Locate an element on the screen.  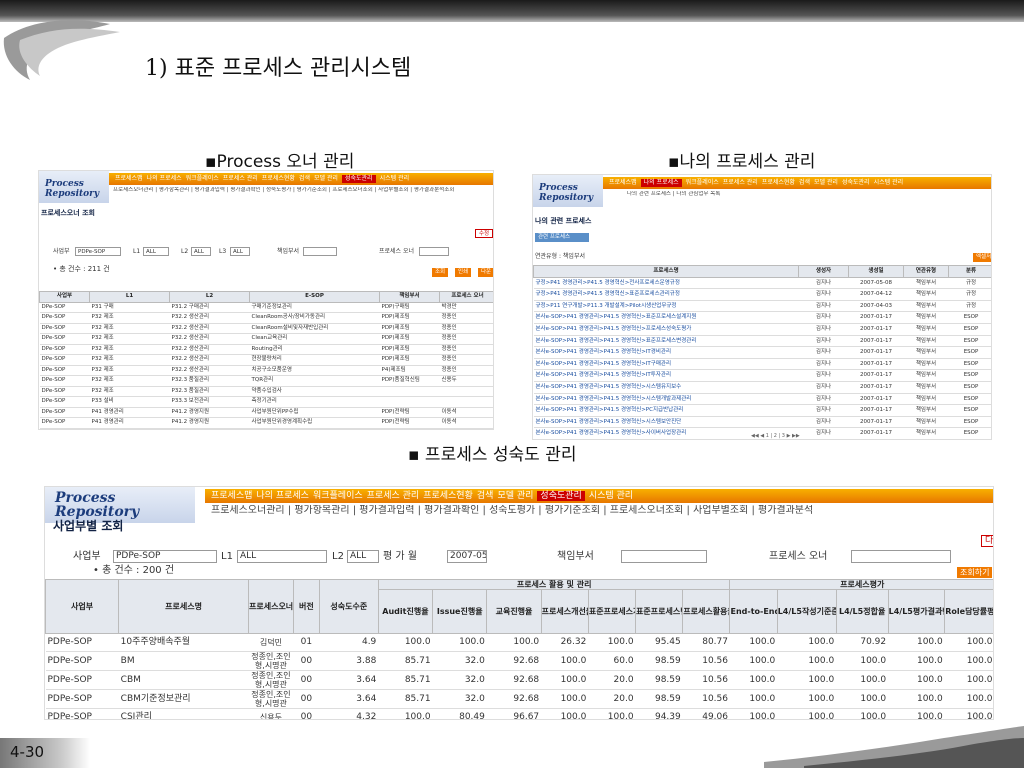
related-process-tab: 관련 프로세스 is located at coordinates (562, 237).